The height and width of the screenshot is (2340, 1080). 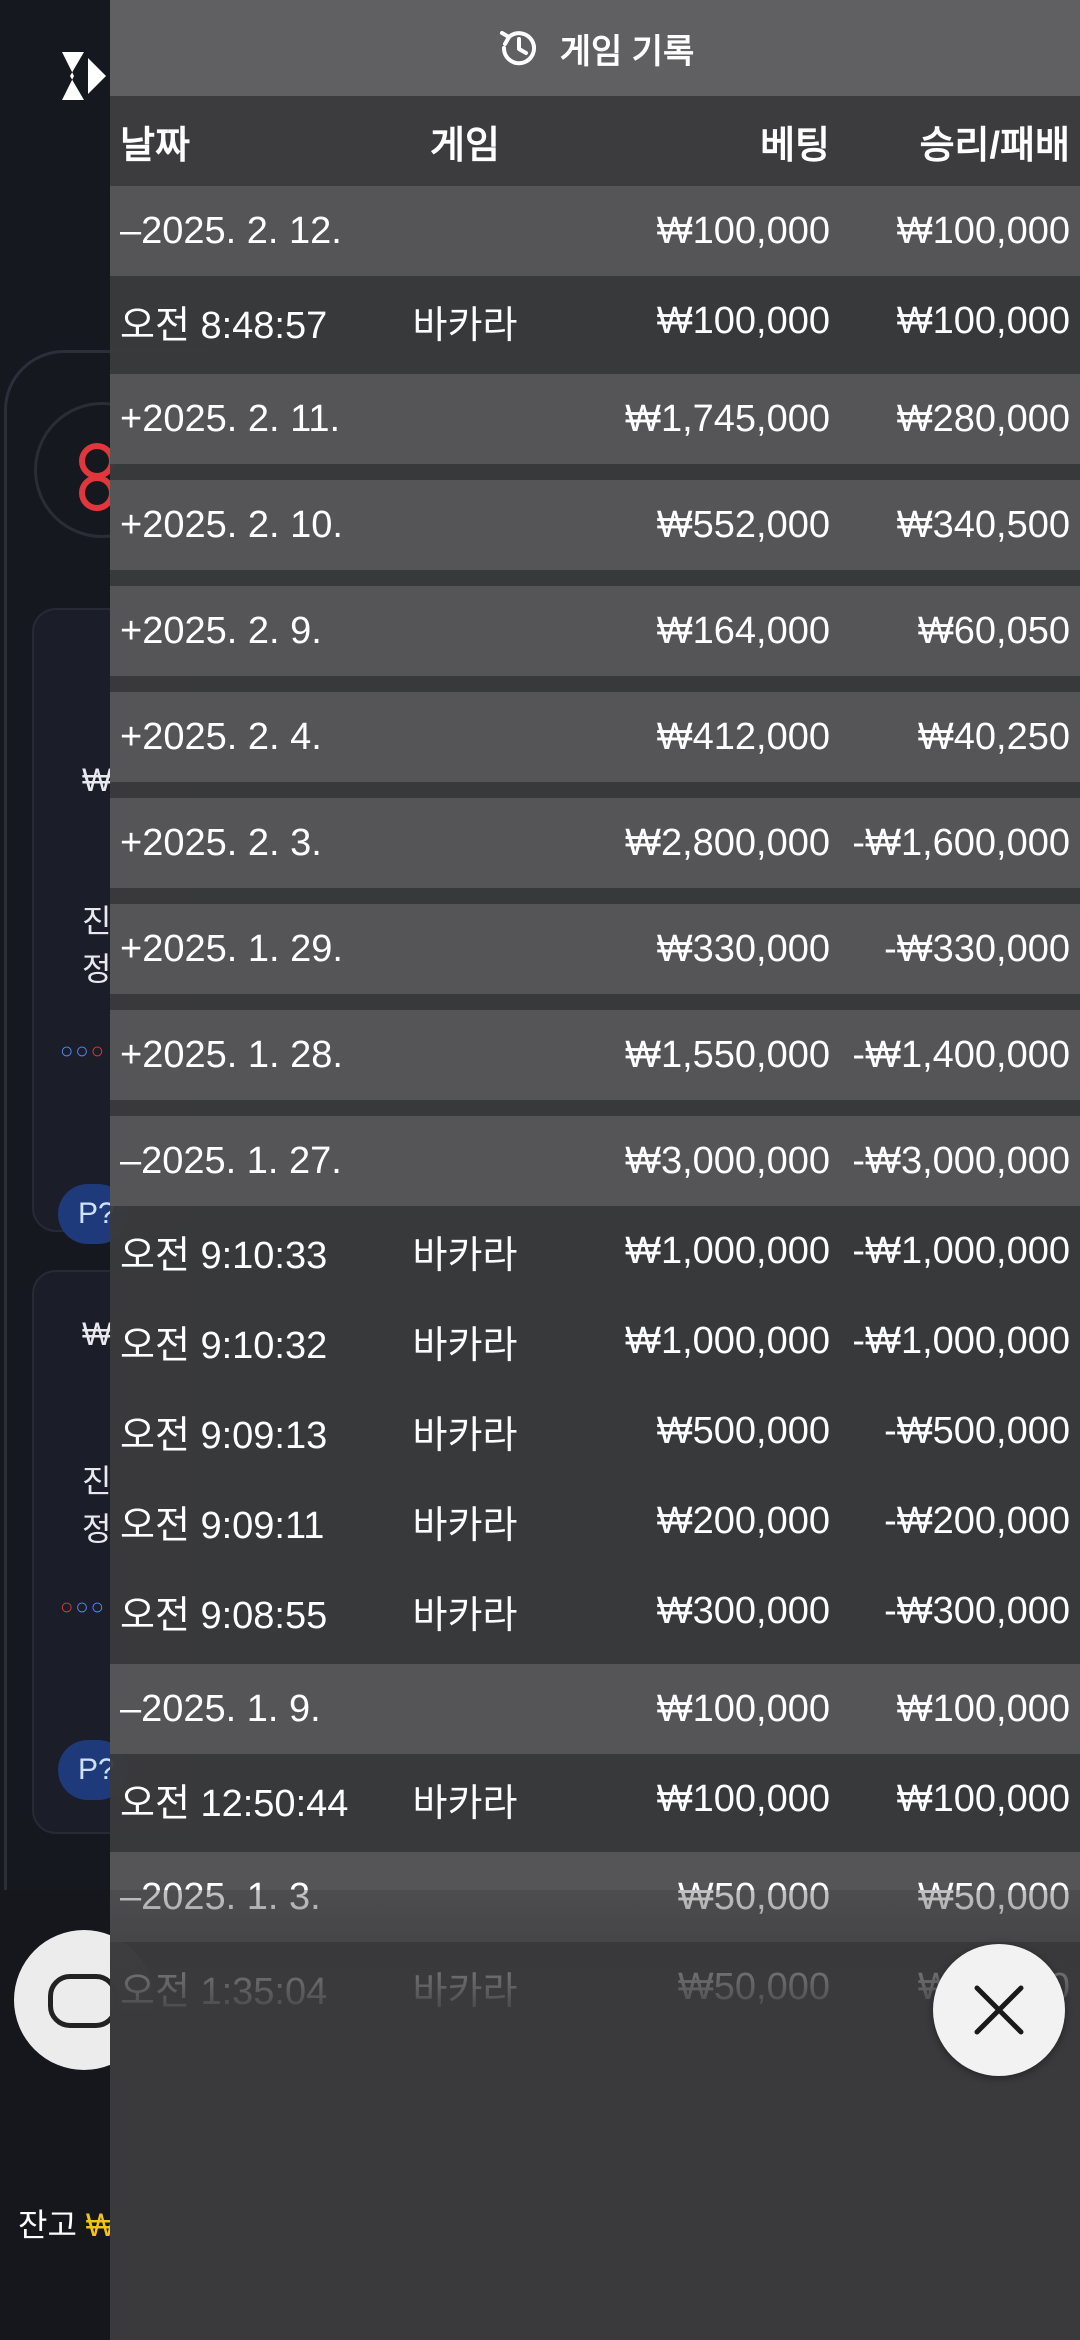 What do you see at coordinates (994, 145) in the screenshot?
I see `column-header-result: 승리/패배` at bounding box center [994, 145].